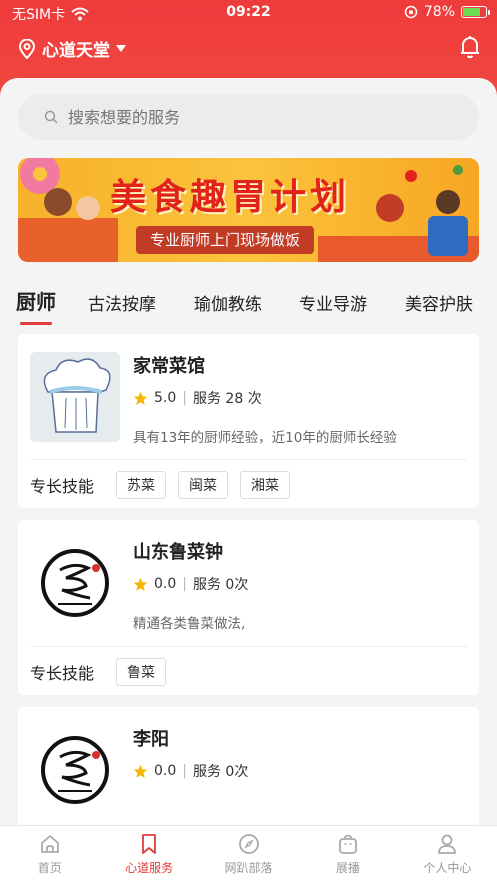  I want to click on compass-icon, so click(248, 844).